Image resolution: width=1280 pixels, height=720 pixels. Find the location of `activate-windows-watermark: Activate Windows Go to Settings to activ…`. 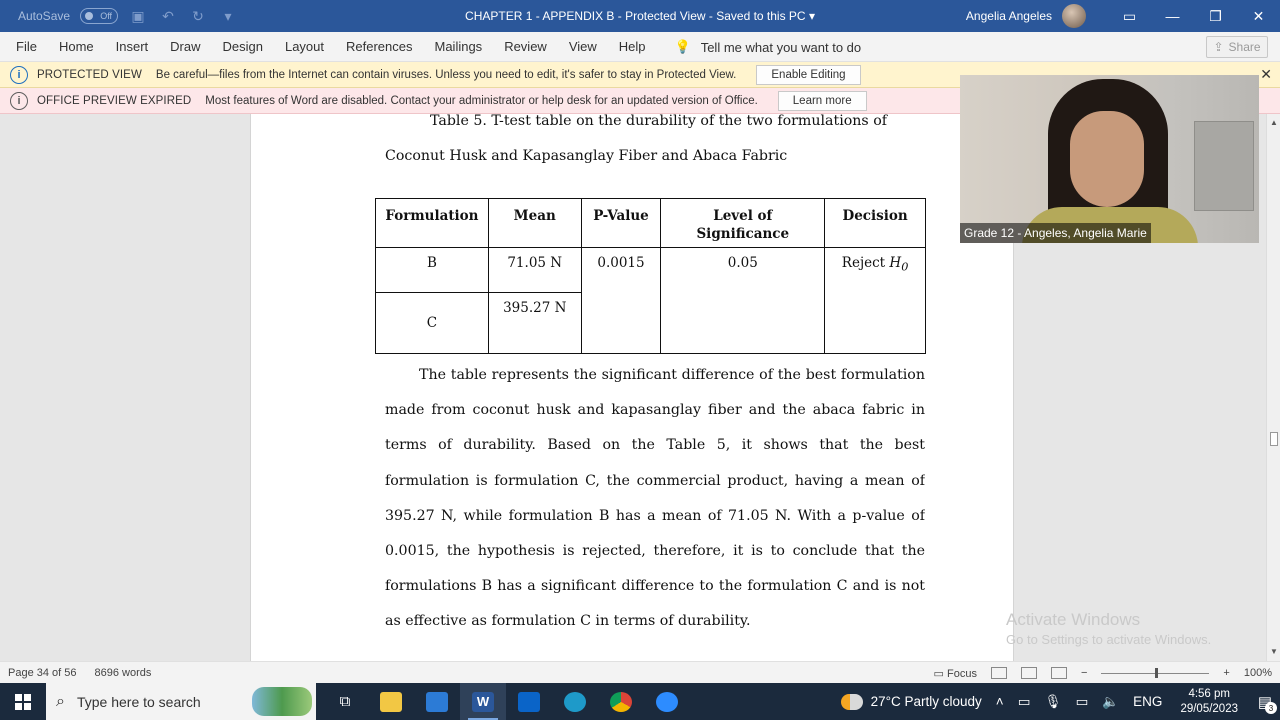

activate-windows-watermark: Activate Windows Go to Settings to activ… is located at coordinates (1108, 628).